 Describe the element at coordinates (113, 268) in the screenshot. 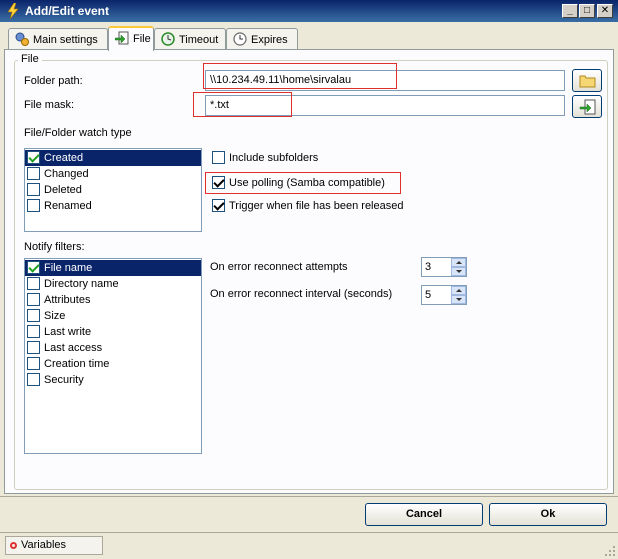

I see `list-item-file-name: File name` at that location.